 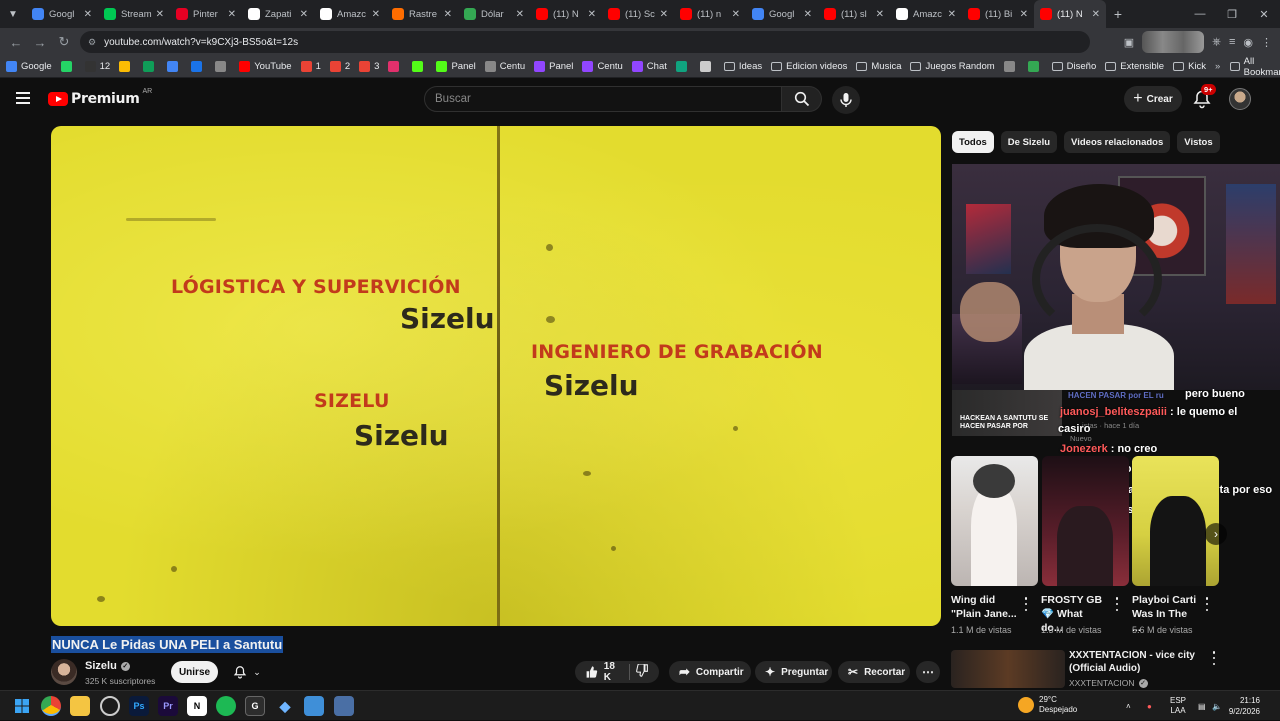 What do you see at coordinates (168, 706) in the screenshot?
I see `premiere-icon: Pr` at bounding box center [168, 706].